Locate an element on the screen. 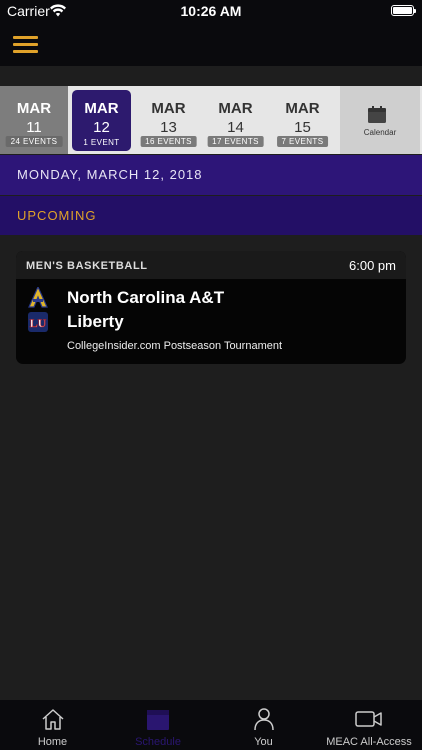 The width and height of the screenshot is (422, 750). date-item-mar-15: MAR 15 7 EVENTS is located at coordinates (302, 120).